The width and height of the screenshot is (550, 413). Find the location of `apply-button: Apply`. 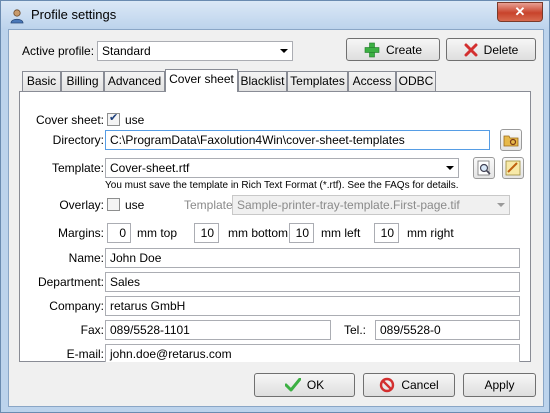

apply-button: Apply is located at coordinates (499, 385).